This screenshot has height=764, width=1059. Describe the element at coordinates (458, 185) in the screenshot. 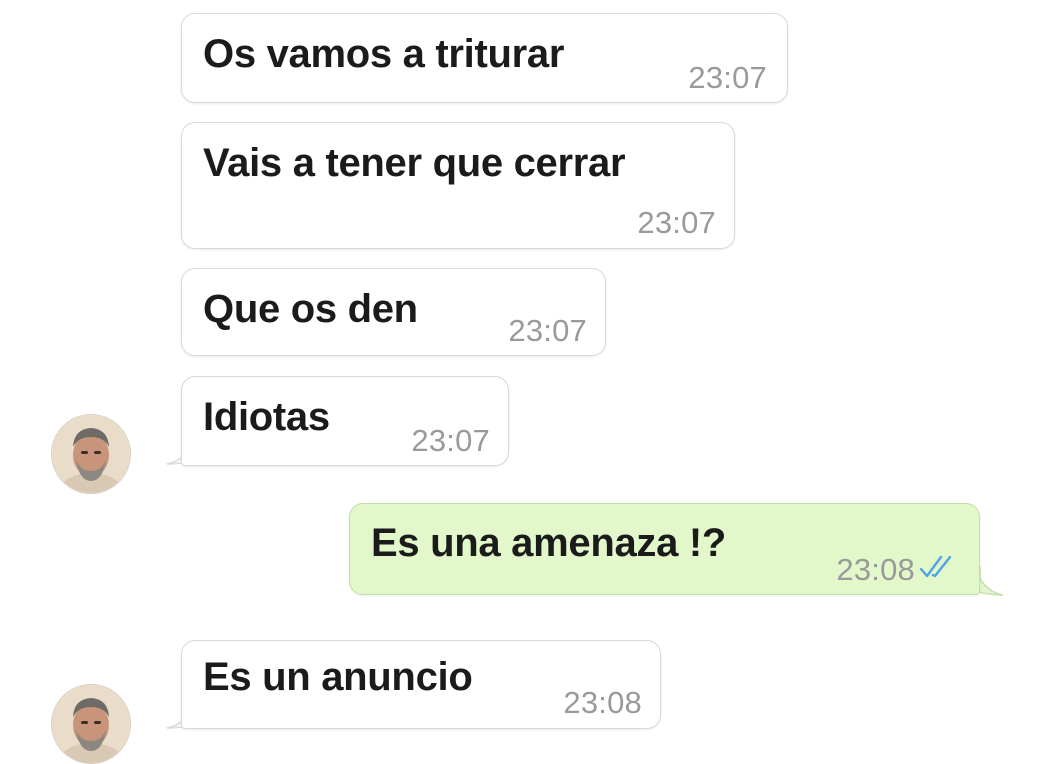

I see `incoming-message-bubble: Vais a tener que cerrar 23:07` at that location.